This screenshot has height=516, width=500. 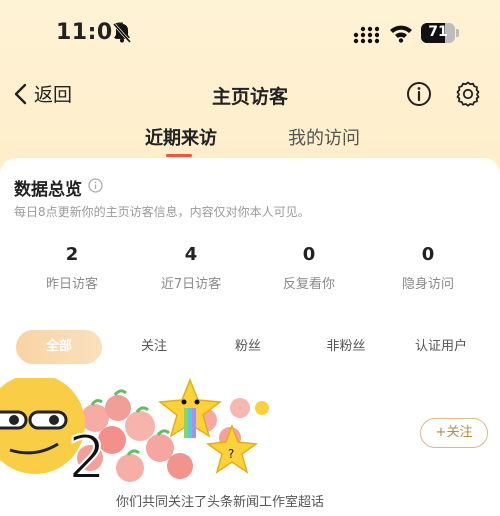 I want to click on stat-label: 近7日访客, so click(x=191, y=284).